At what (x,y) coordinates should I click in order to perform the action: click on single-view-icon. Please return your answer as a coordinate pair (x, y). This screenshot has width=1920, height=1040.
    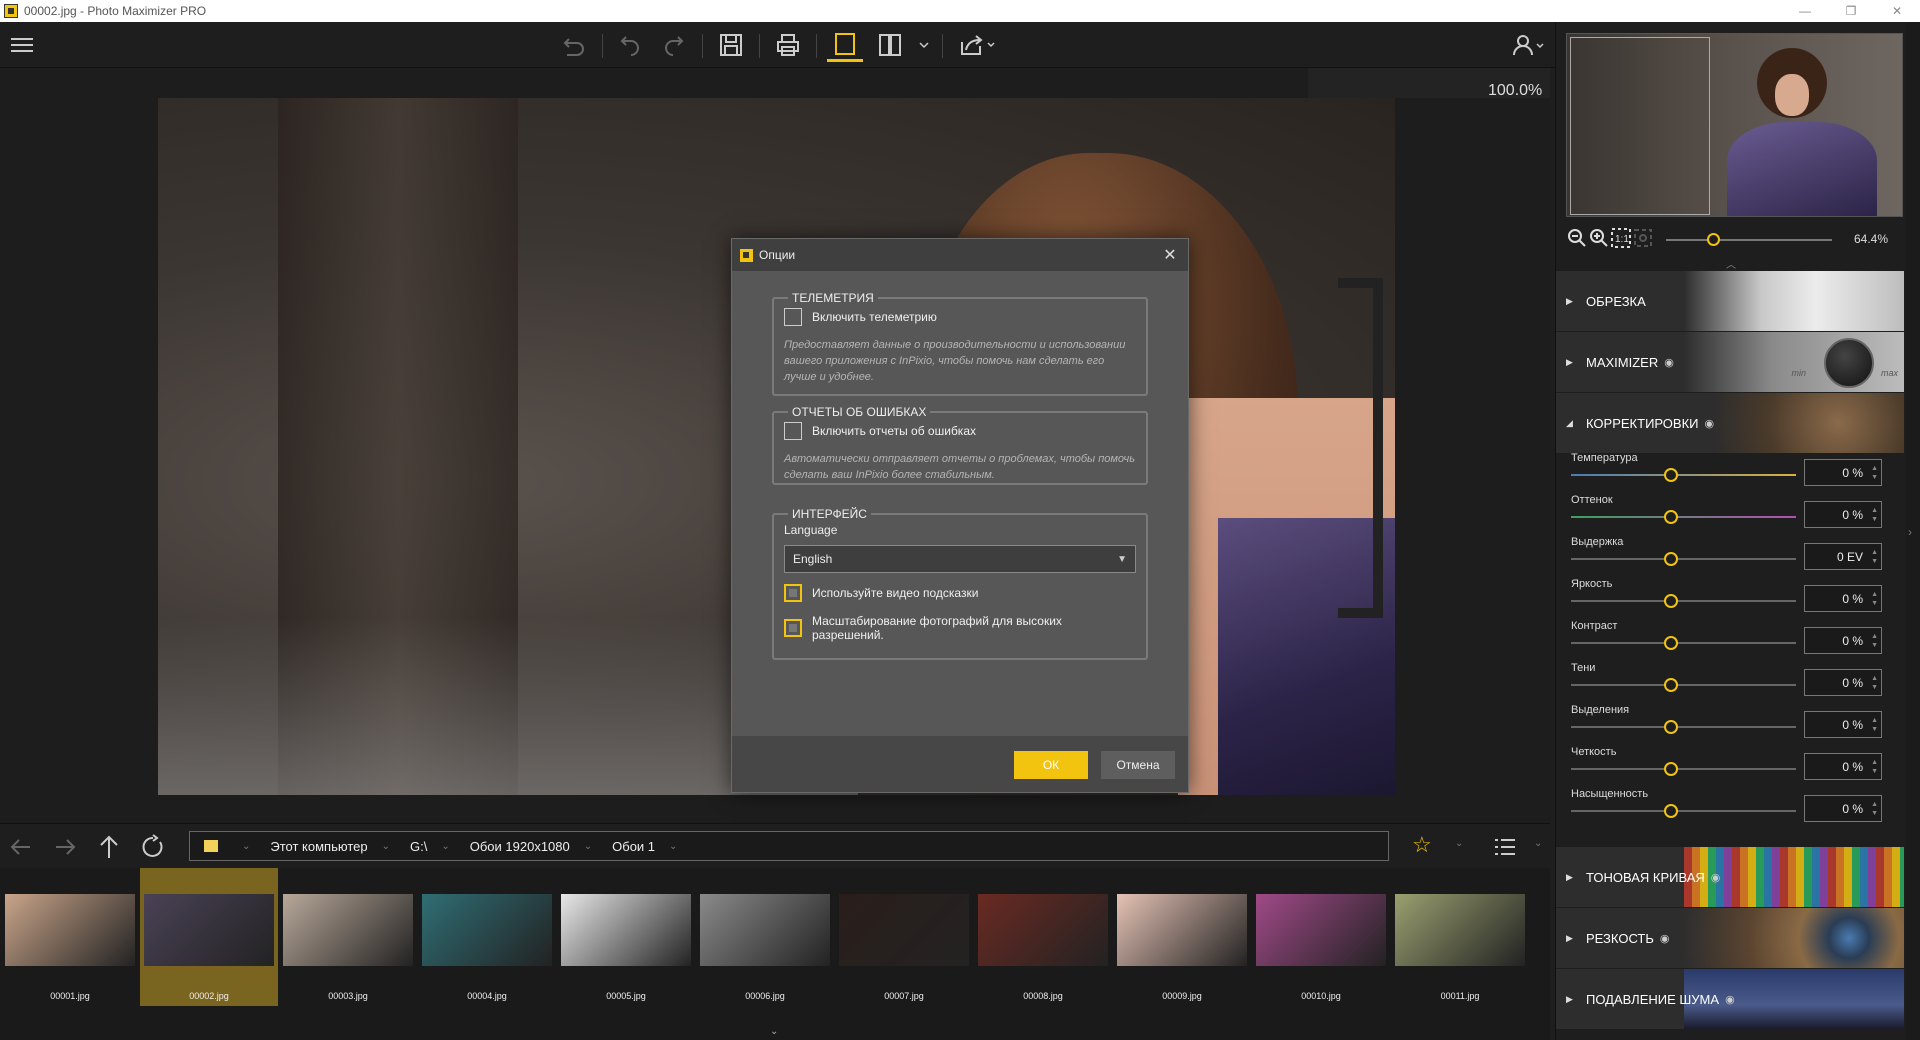
    Looking at the image, I should click on (845, 45).